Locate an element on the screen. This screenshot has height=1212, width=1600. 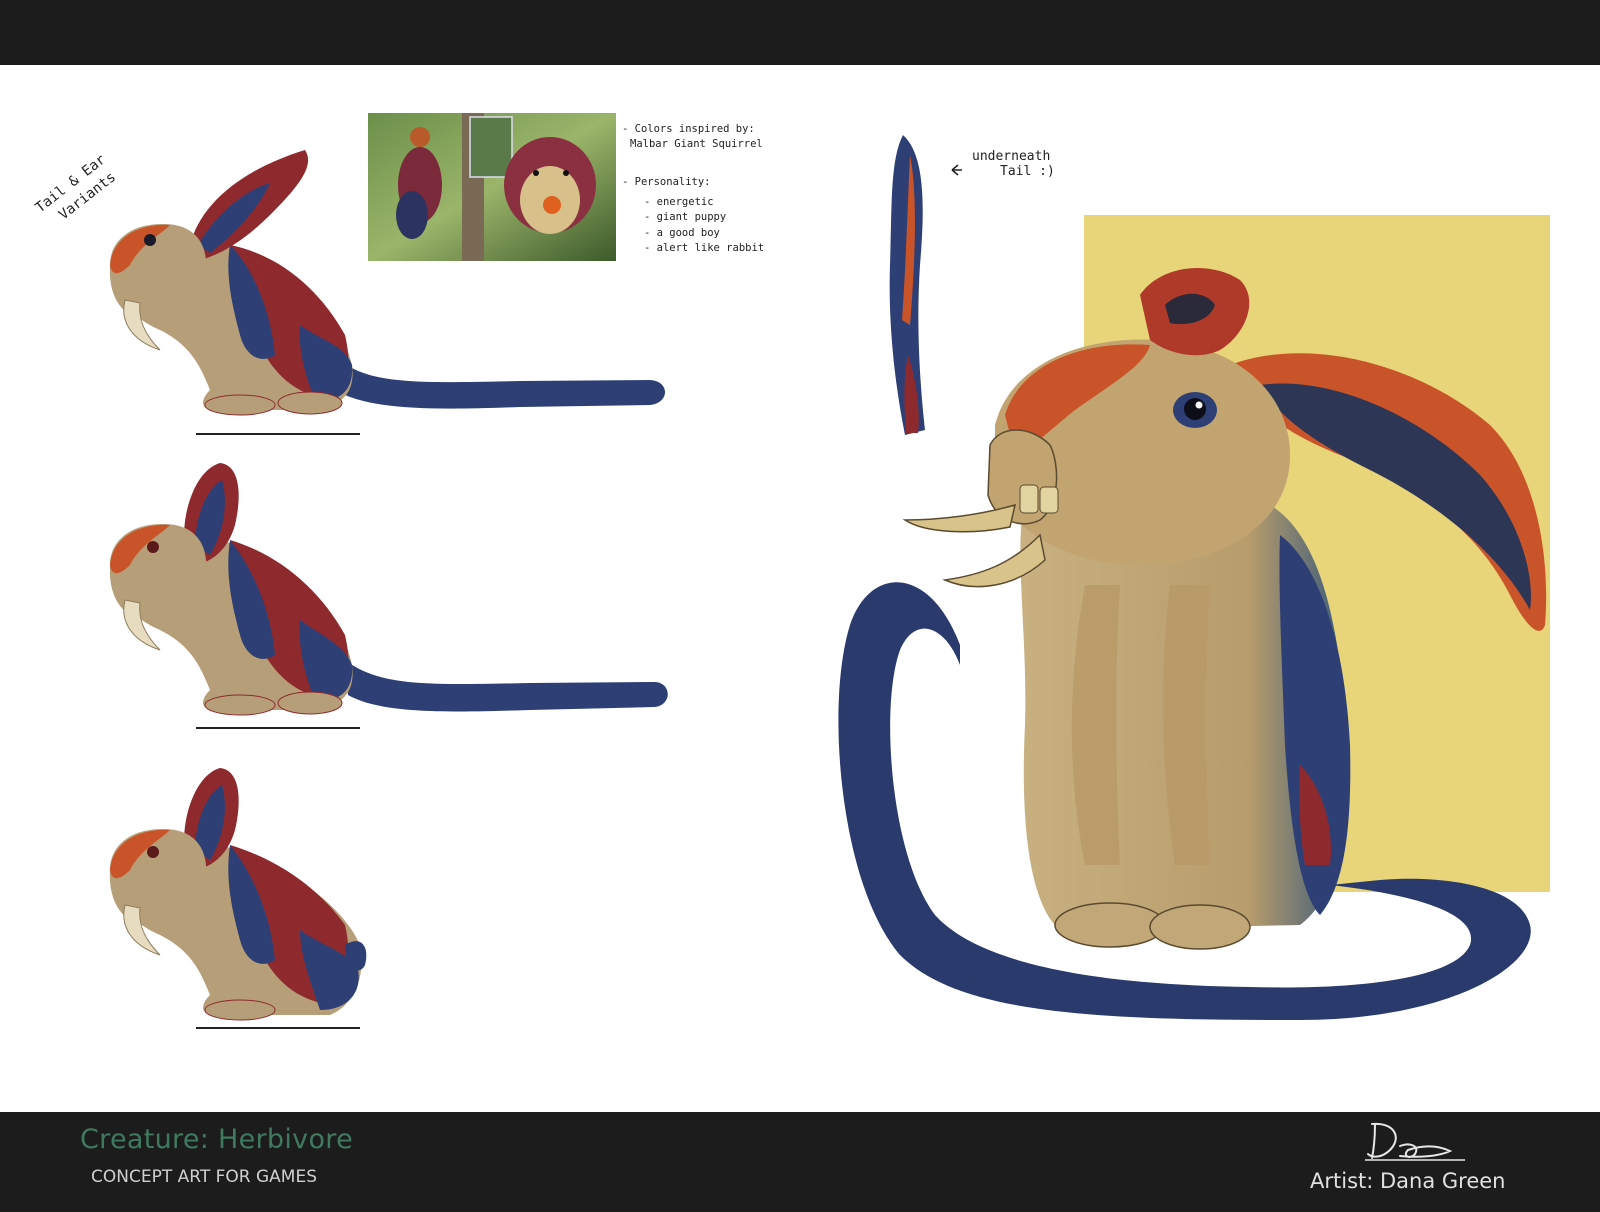
note-energetic: - energetic is located at coordinates (679, 202).